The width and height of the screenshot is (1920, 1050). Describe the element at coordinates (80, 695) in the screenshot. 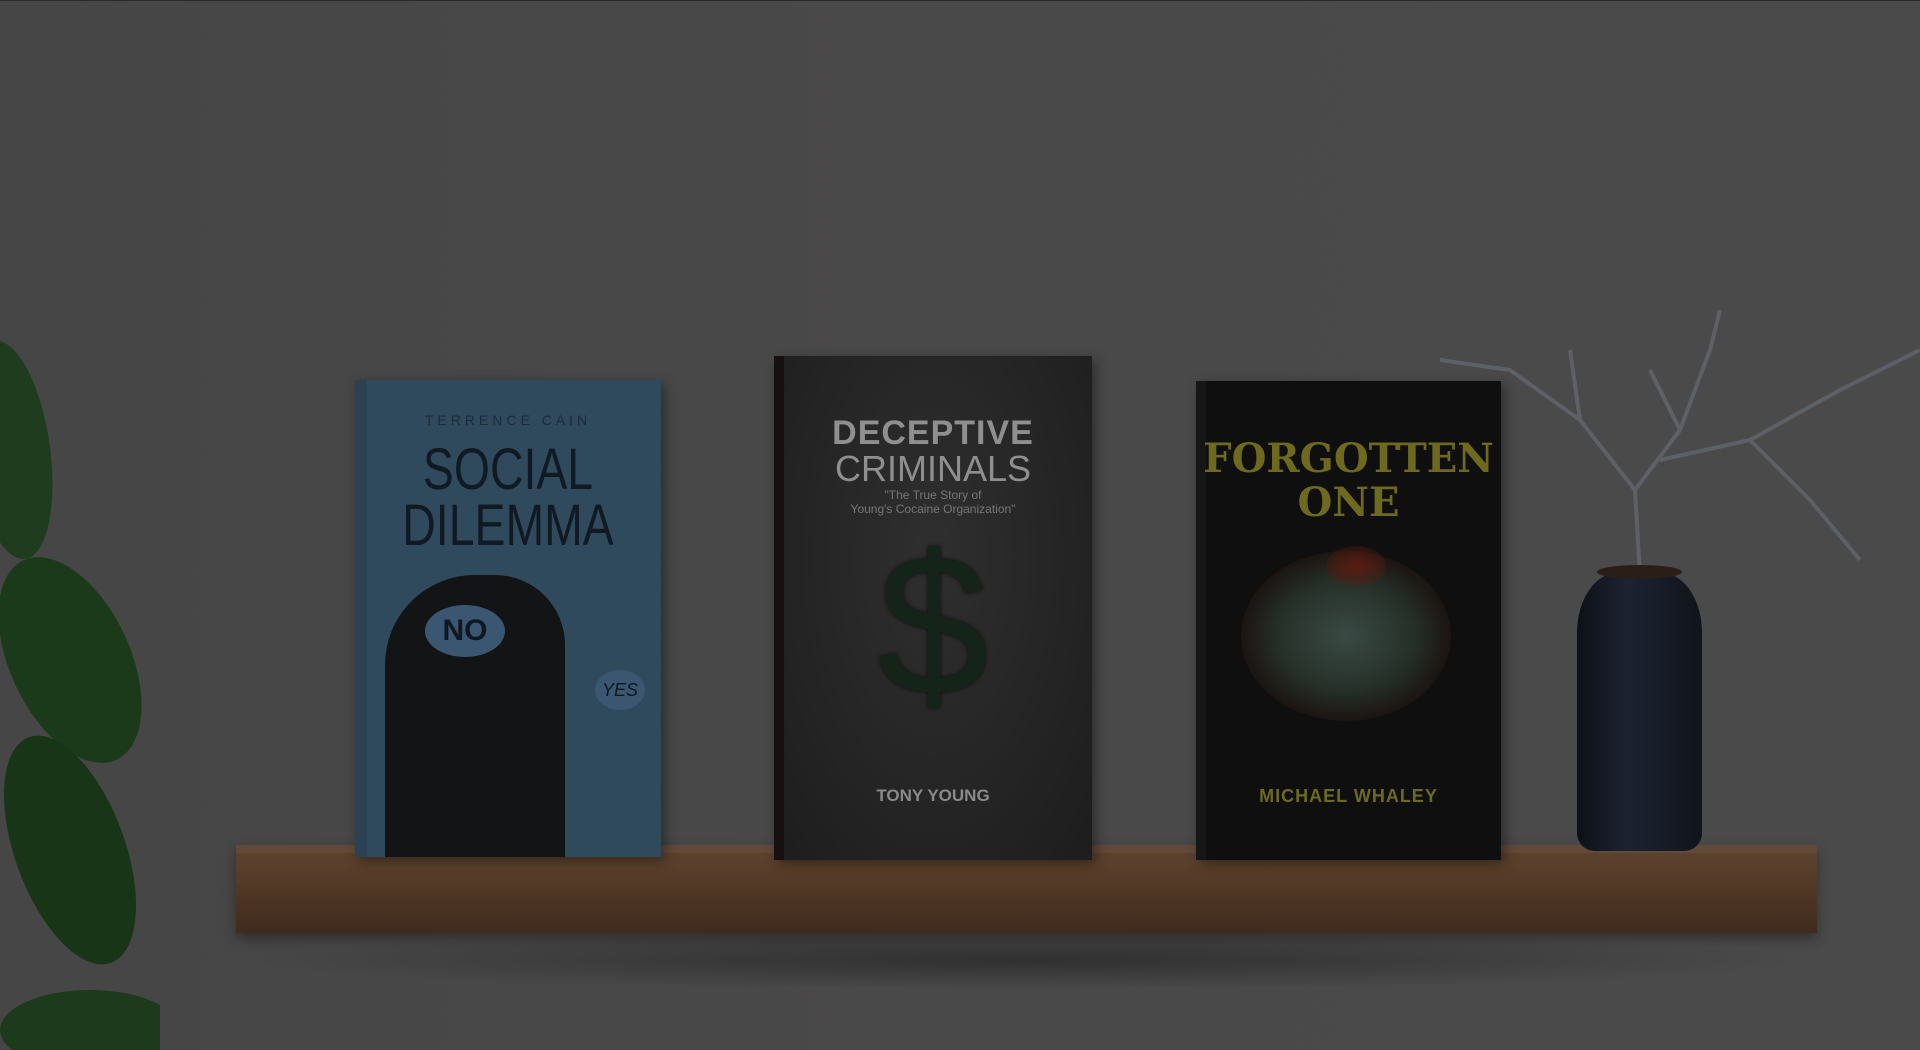

I see `monstera-plant-image` at that location.